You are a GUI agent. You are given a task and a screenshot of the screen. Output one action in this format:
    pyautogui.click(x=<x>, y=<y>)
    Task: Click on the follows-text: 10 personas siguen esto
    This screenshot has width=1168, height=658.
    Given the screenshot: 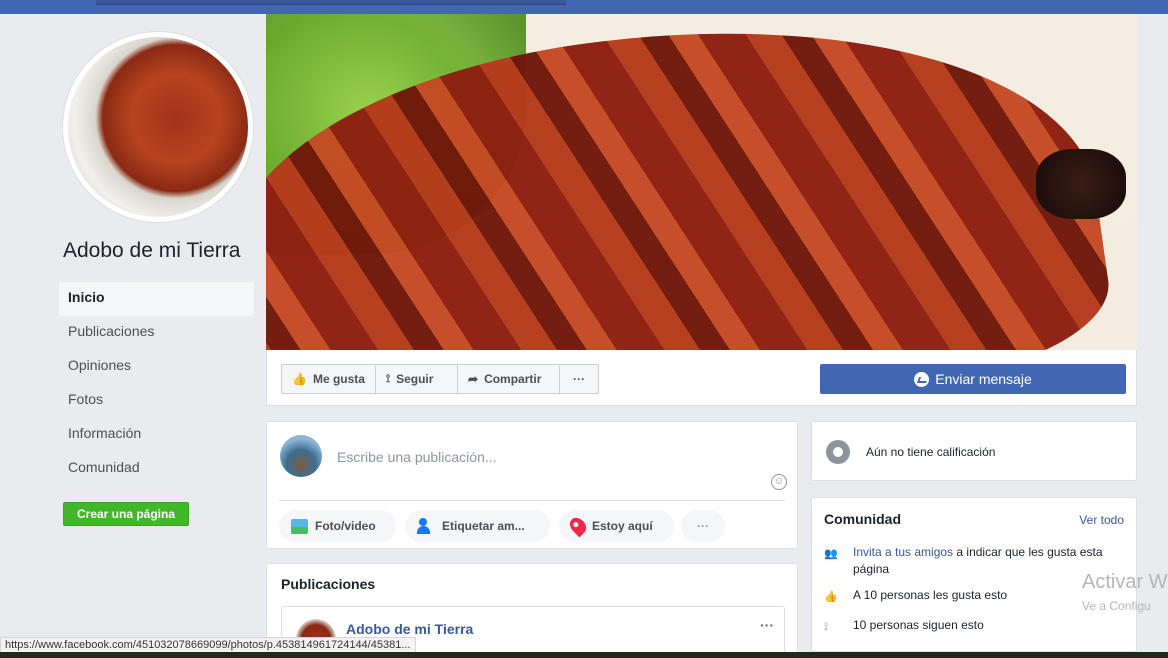 What is the action you would take?
    pyautogui.click(x=918, y=625)
    